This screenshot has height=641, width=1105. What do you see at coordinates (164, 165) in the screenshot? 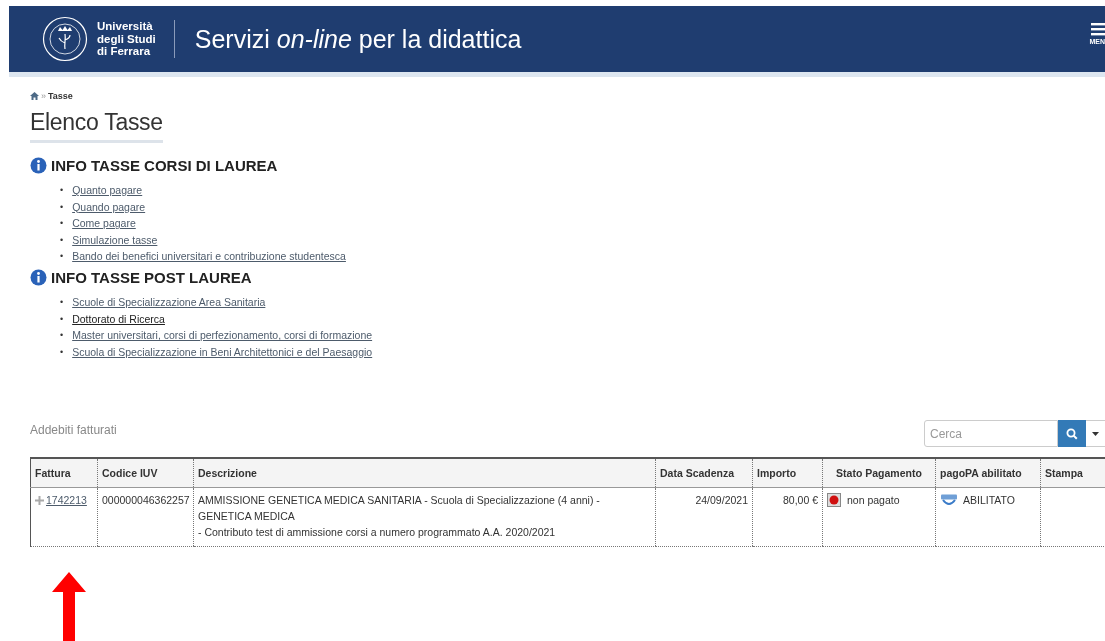
I see `section-heading: INFO TASSE CORSI DI LAUREA` at bounding box center [164, 165].